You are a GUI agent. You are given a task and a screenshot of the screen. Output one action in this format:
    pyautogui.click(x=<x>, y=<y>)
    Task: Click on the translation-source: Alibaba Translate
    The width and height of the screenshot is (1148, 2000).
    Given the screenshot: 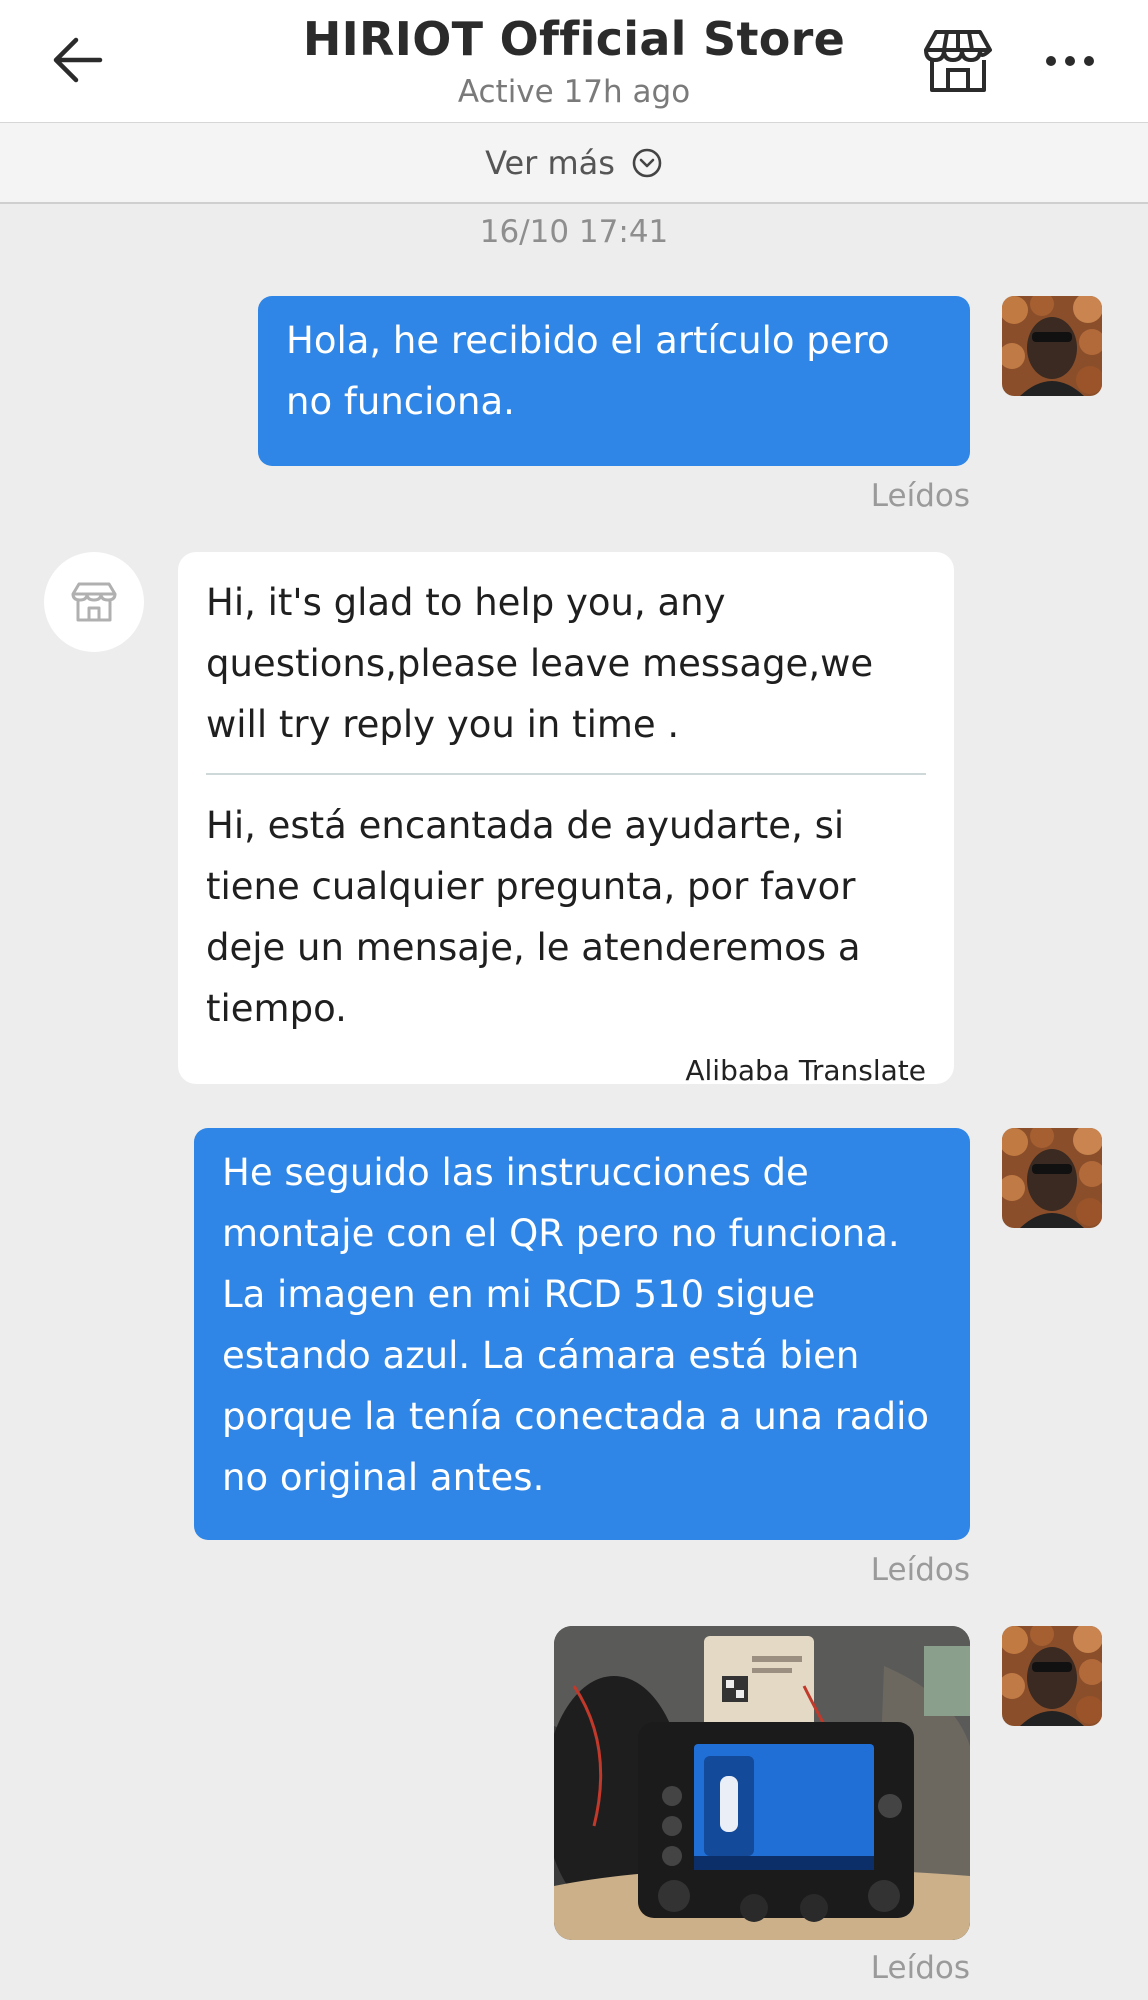 What is the action you would take?
    pyautogui.click(x=805, y=1070)
    